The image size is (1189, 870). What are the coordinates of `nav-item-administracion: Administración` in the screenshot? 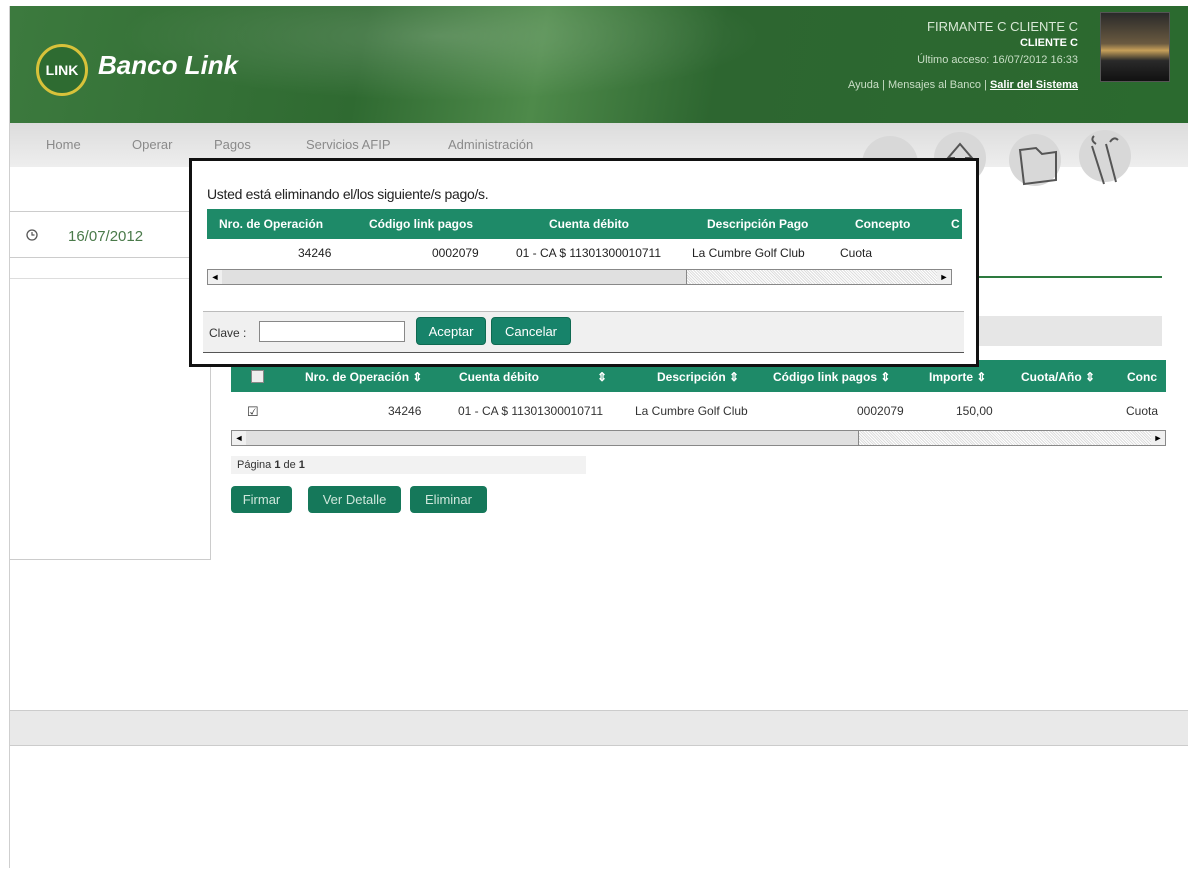 It's located at (490, 144).